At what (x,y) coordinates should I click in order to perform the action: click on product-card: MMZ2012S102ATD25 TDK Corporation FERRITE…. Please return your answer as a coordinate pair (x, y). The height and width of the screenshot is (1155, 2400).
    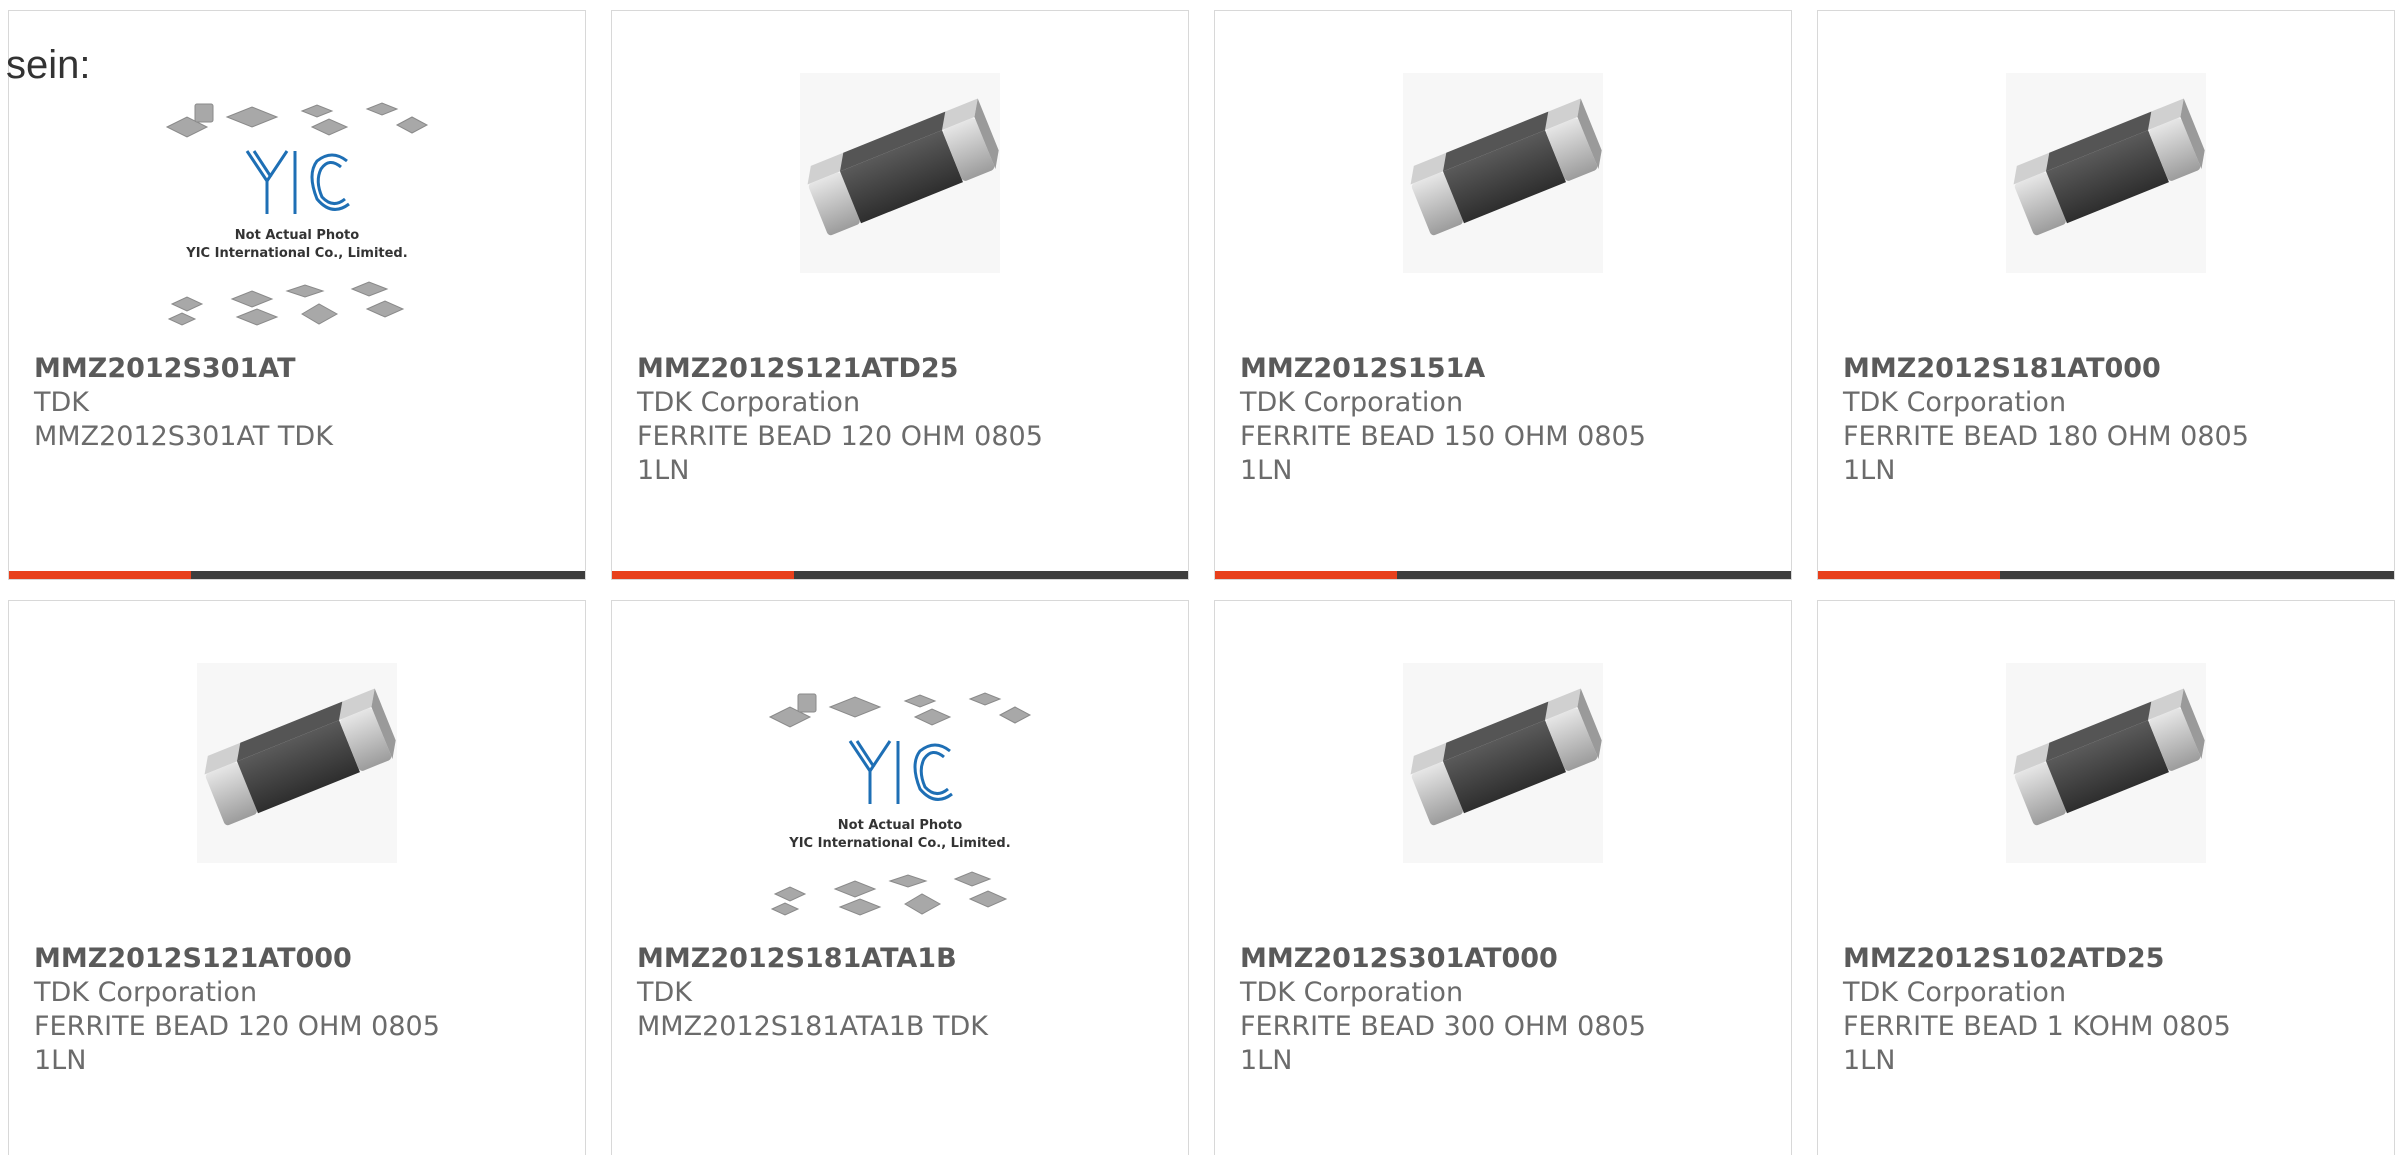
    Looking at the image, I should click on (2106, 877).